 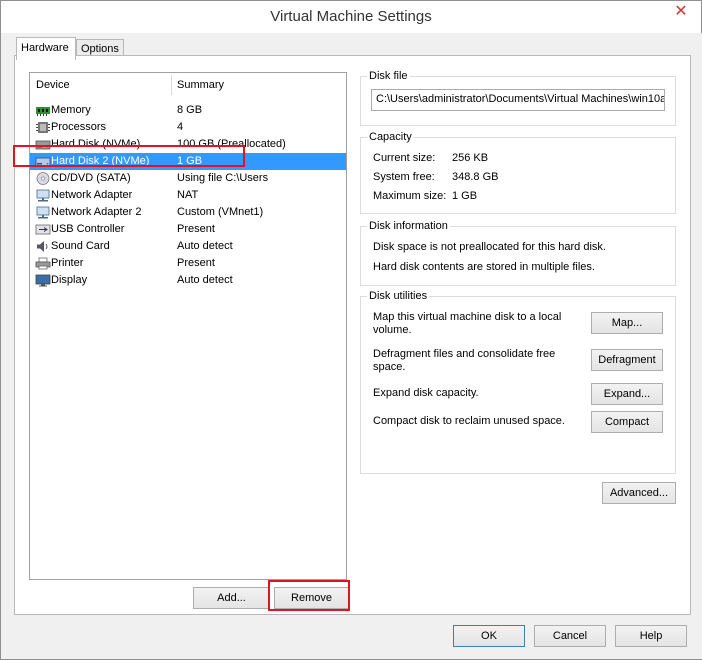 I want to click on system-free-label: System free:, so click(x=404, y=177).